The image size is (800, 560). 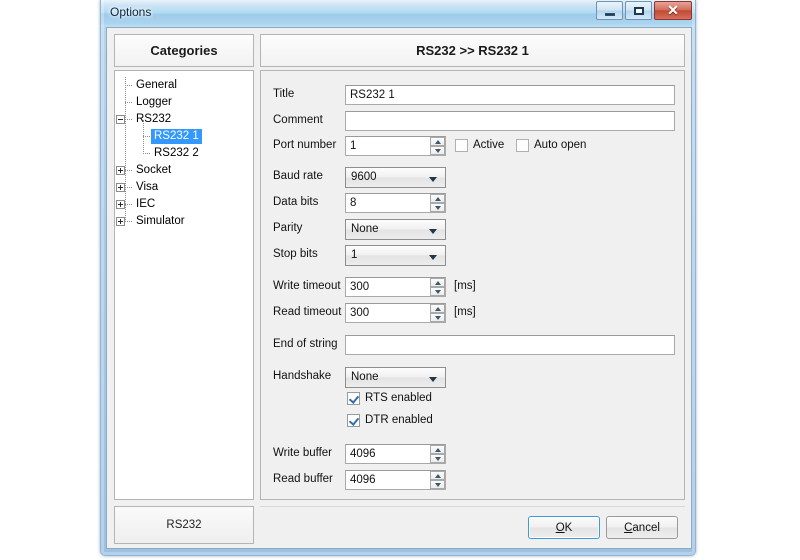 I want to click on row-port-number: Port number Active, so click(x=472, y=146).